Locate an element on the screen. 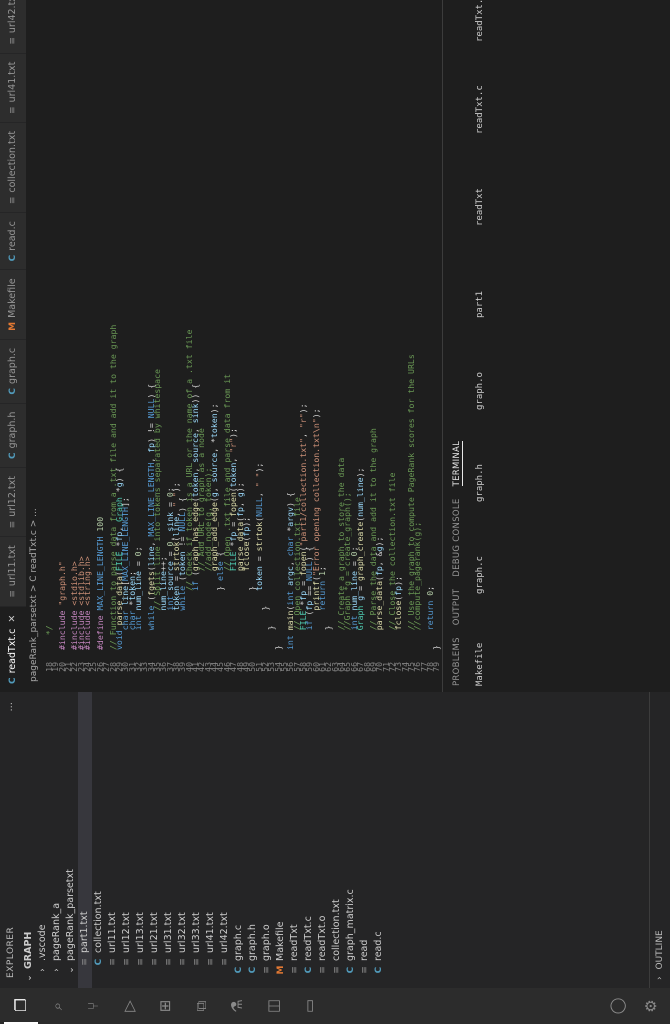 This screenshot has height=1024, width=670. tree-item: › pageRank_a is located at coordinates (57, 834).